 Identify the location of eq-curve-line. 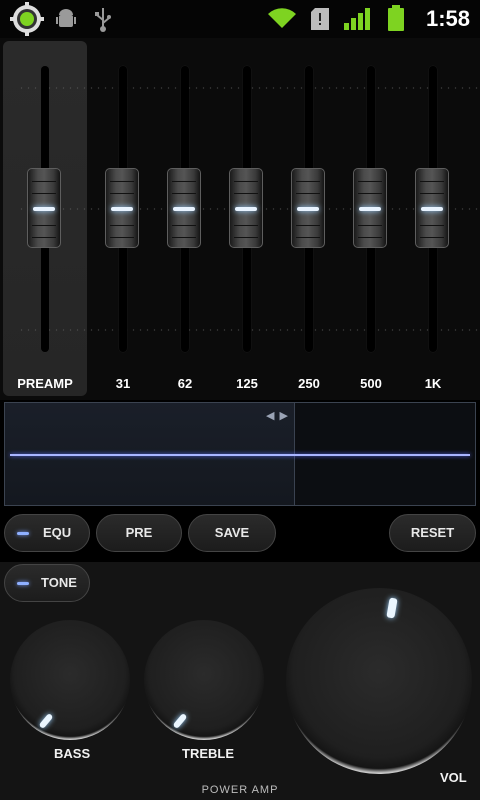
(240, 455).